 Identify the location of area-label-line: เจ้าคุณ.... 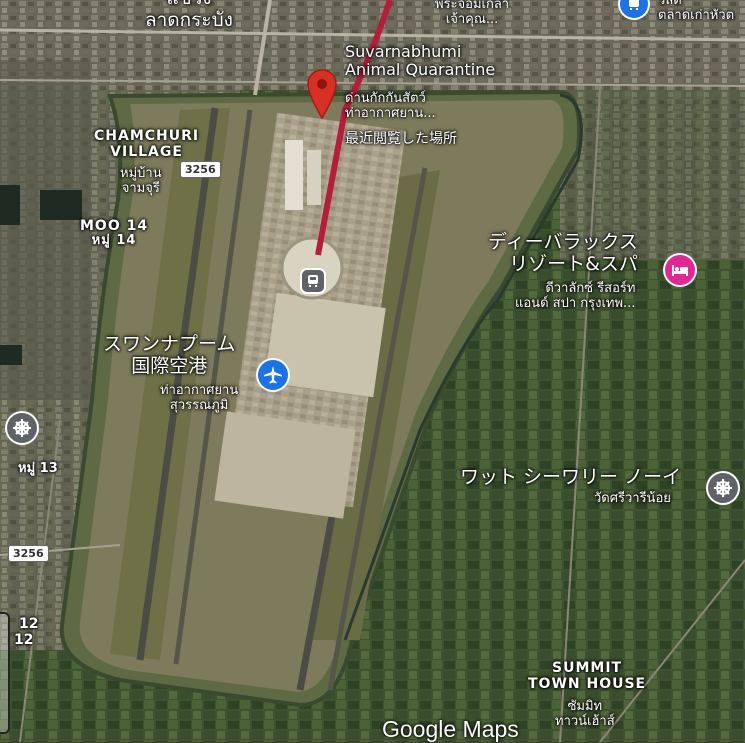
(472, 19).